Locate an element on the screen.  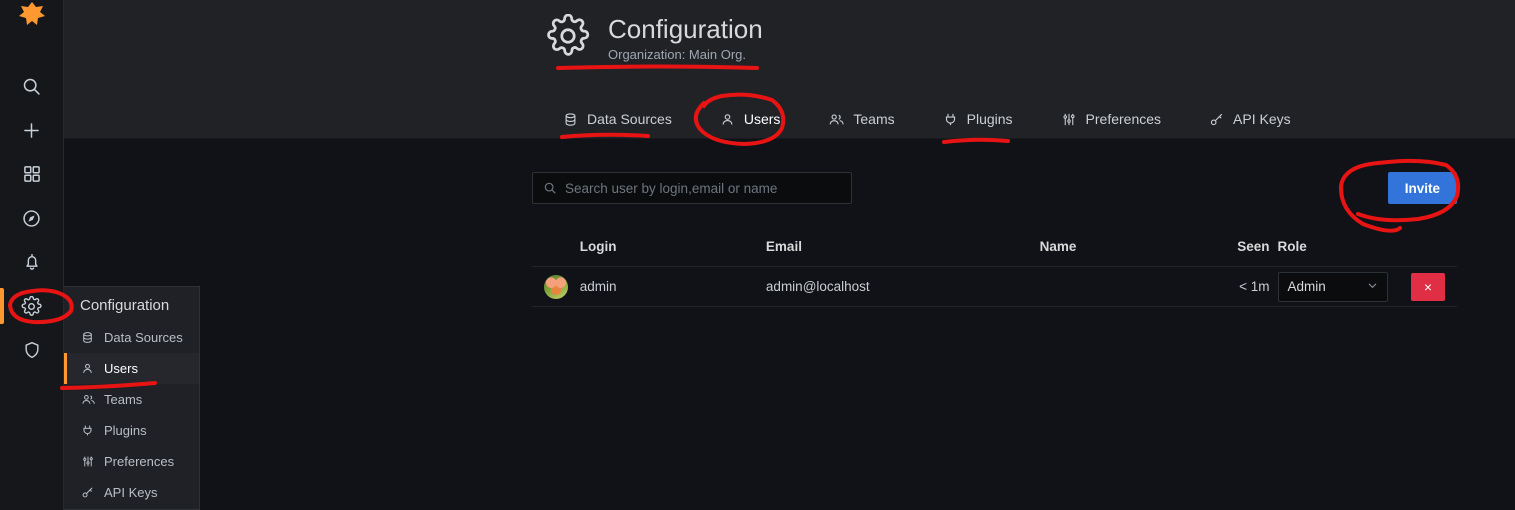
menu-item-label: Plugins is located at coordinates (125, 430).